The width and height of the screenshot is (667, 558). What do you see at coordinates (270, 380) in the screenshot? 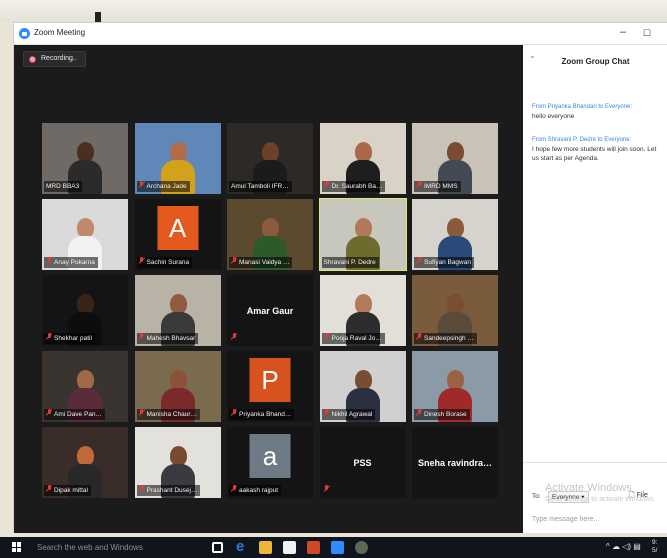
I see `avatar: P` at bounding box center [270, 380].